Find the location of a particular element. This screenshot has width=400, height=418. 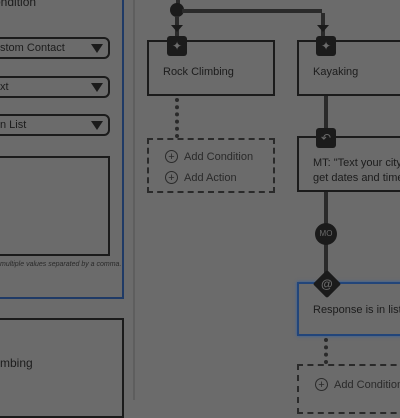

add-action-link: + Add Action is located at coordinates (201, 177).